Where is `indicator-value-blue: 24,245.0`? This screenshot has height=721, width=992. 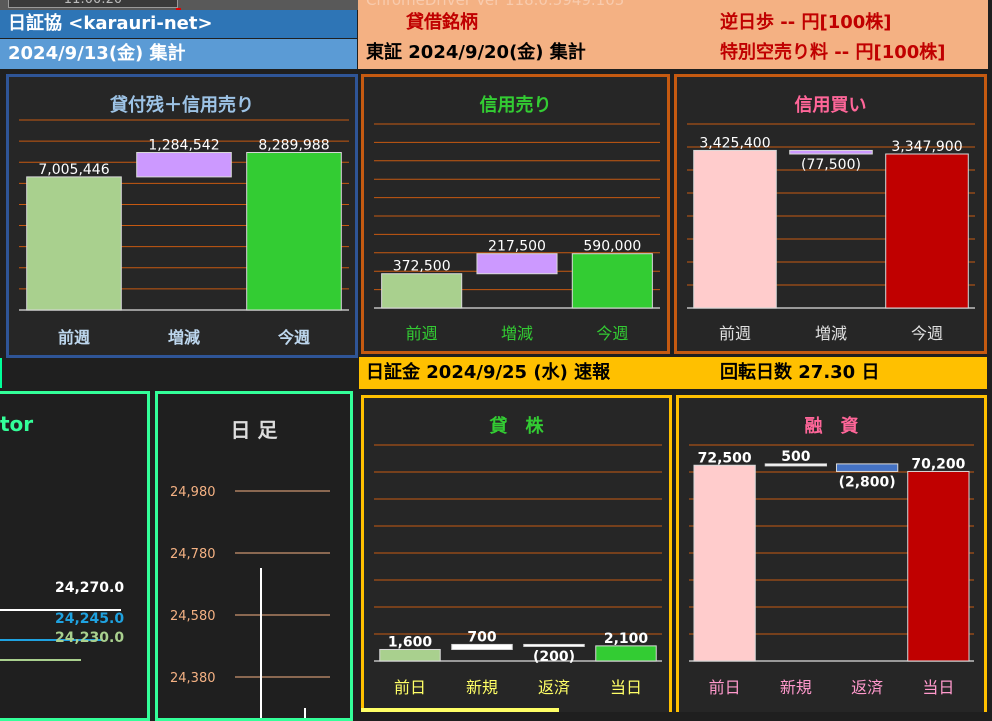
indicator-value-blue: 24,245.0 is located at coordinates (90, 619).